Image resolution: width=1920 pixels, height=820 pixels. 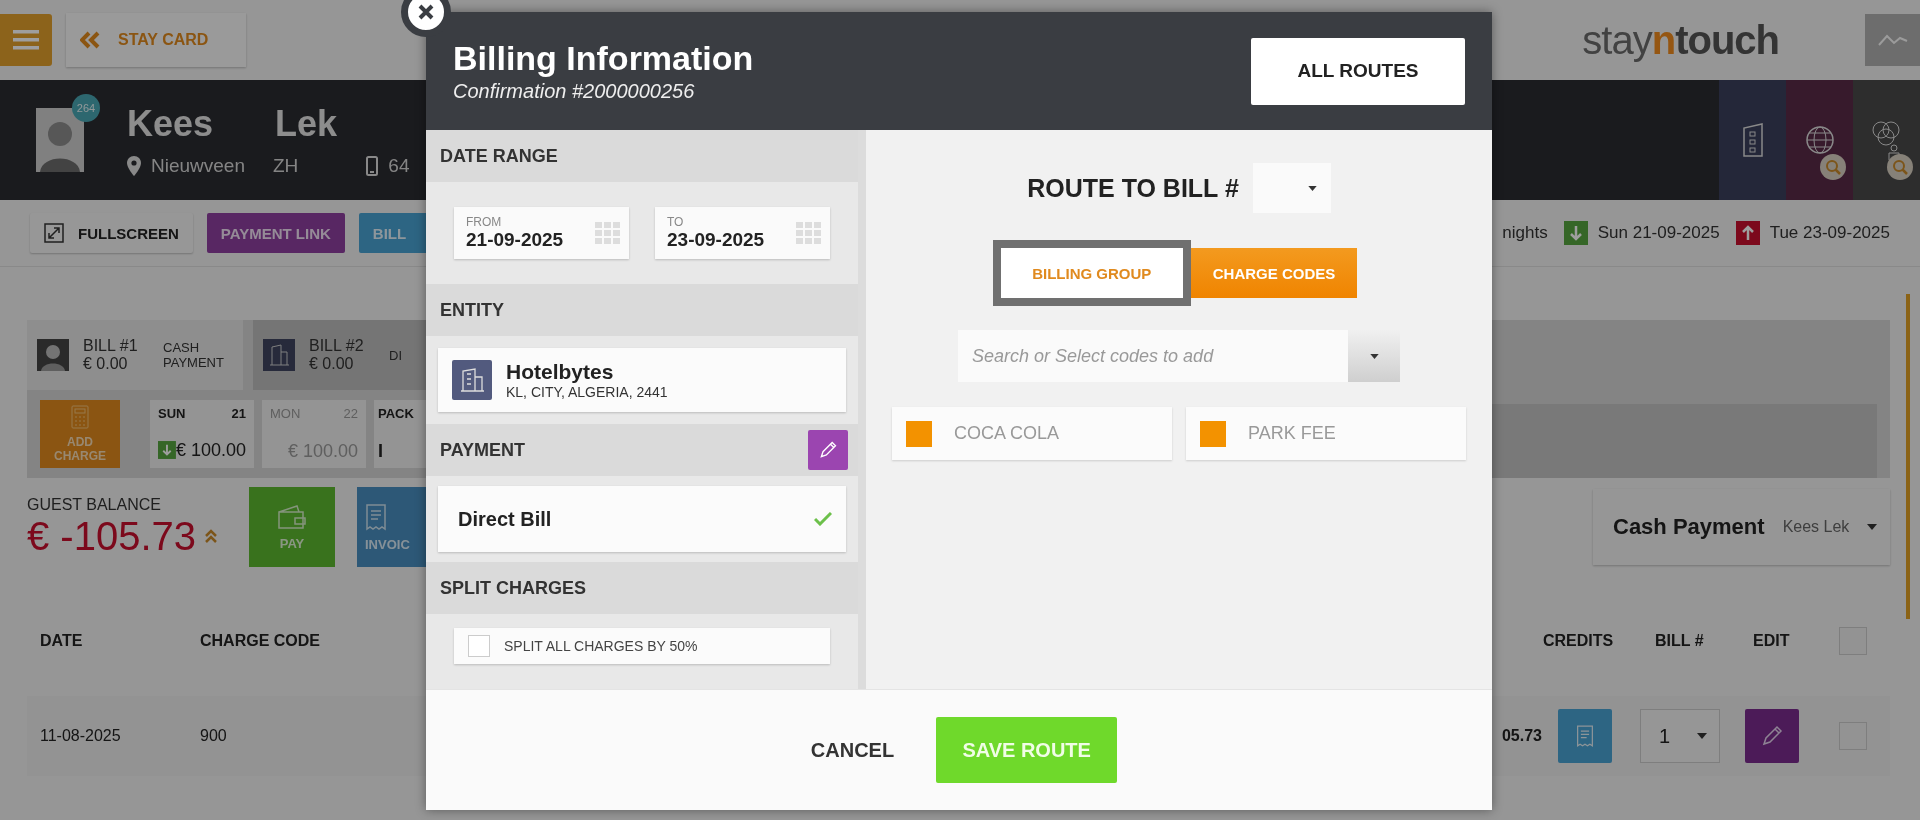 I want to click on section-heading: ENTITY, so click(x=472, y=310).